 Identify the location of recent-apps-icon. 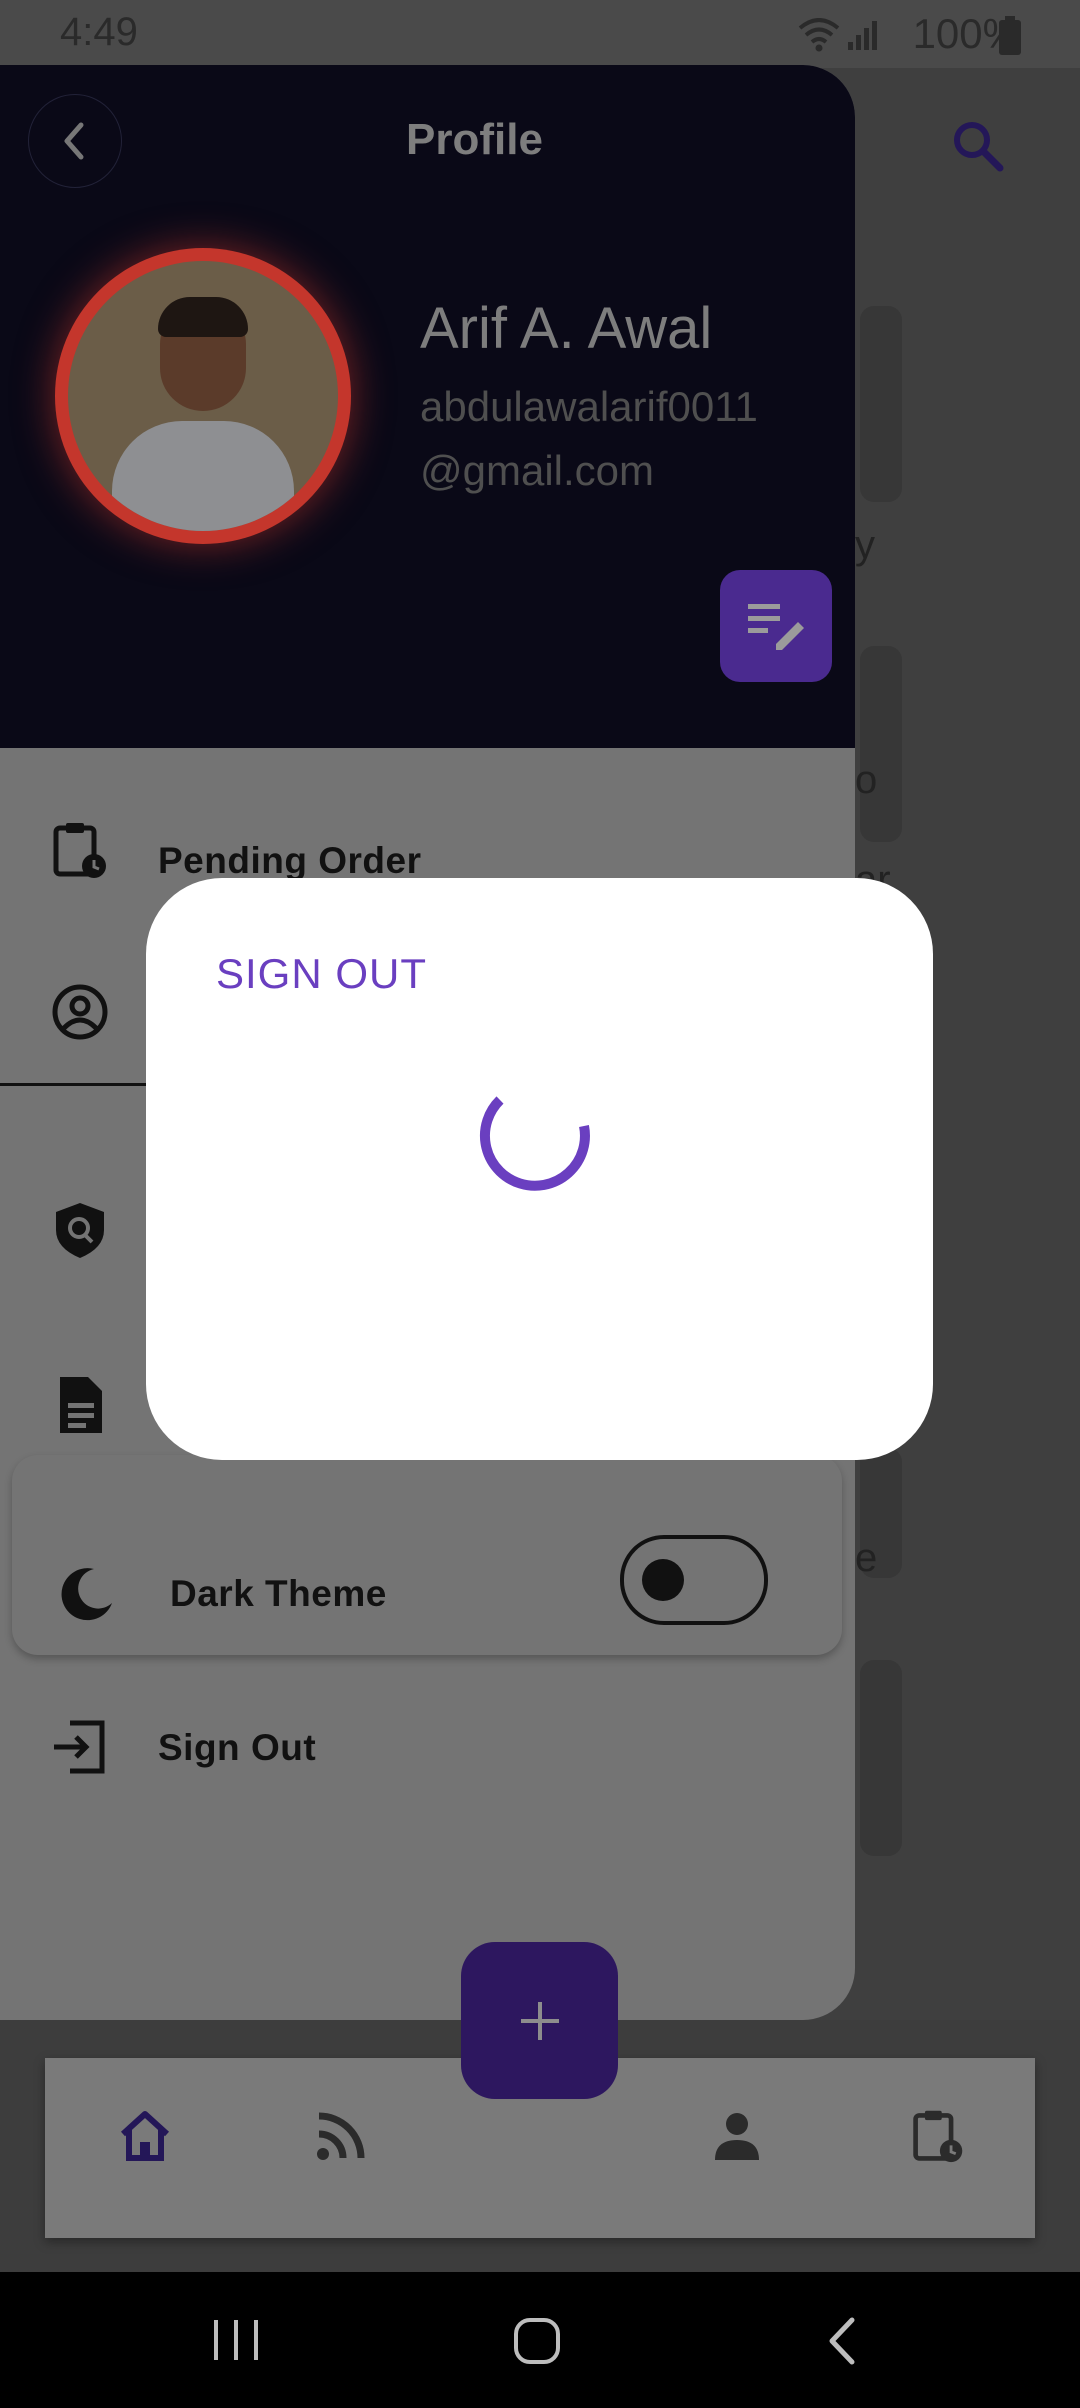
(236, 2340).